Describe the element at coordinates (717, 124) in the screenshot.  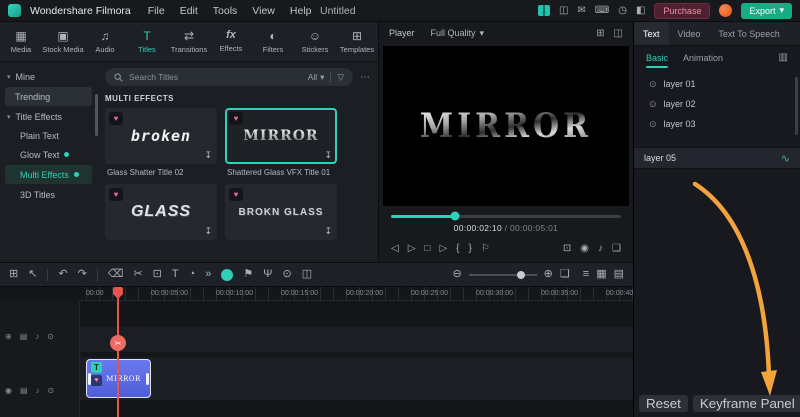
I see `layer-item: ⊙ layer 03` at that location.